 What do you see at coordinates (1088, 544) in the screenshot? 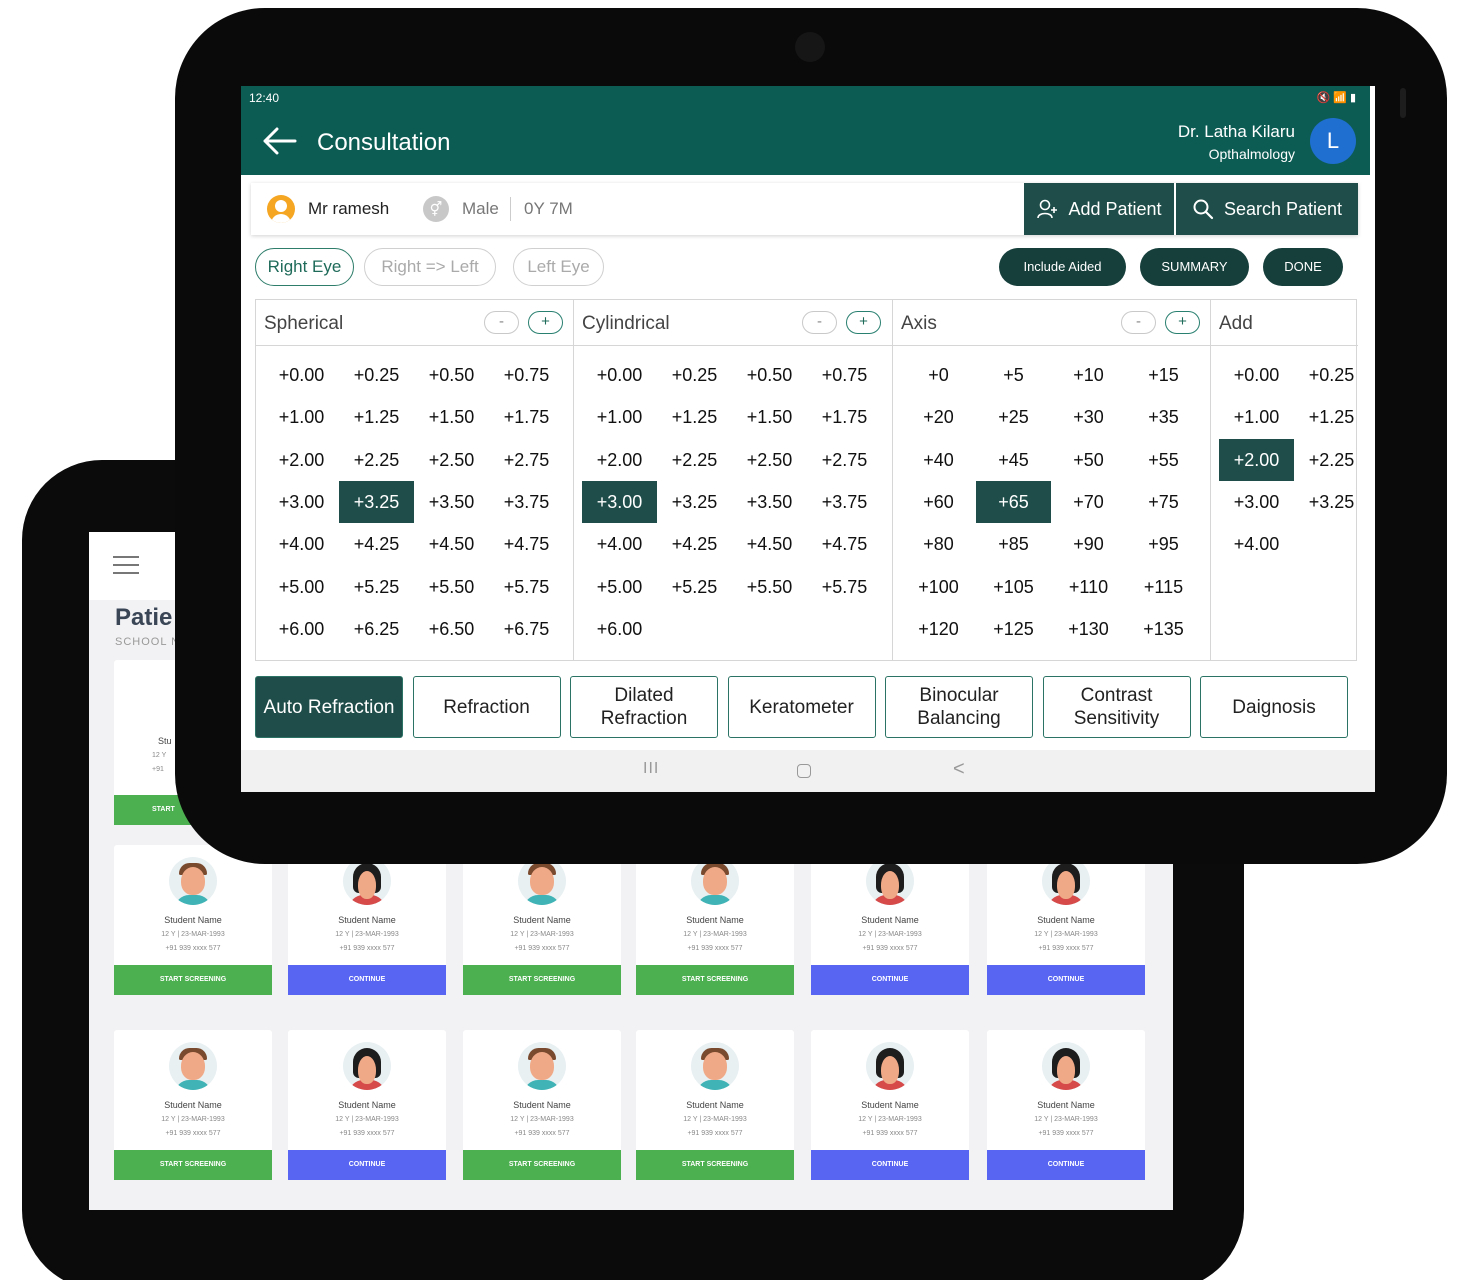
I see `value-cell: +90` at bounding box center [1088, 544].